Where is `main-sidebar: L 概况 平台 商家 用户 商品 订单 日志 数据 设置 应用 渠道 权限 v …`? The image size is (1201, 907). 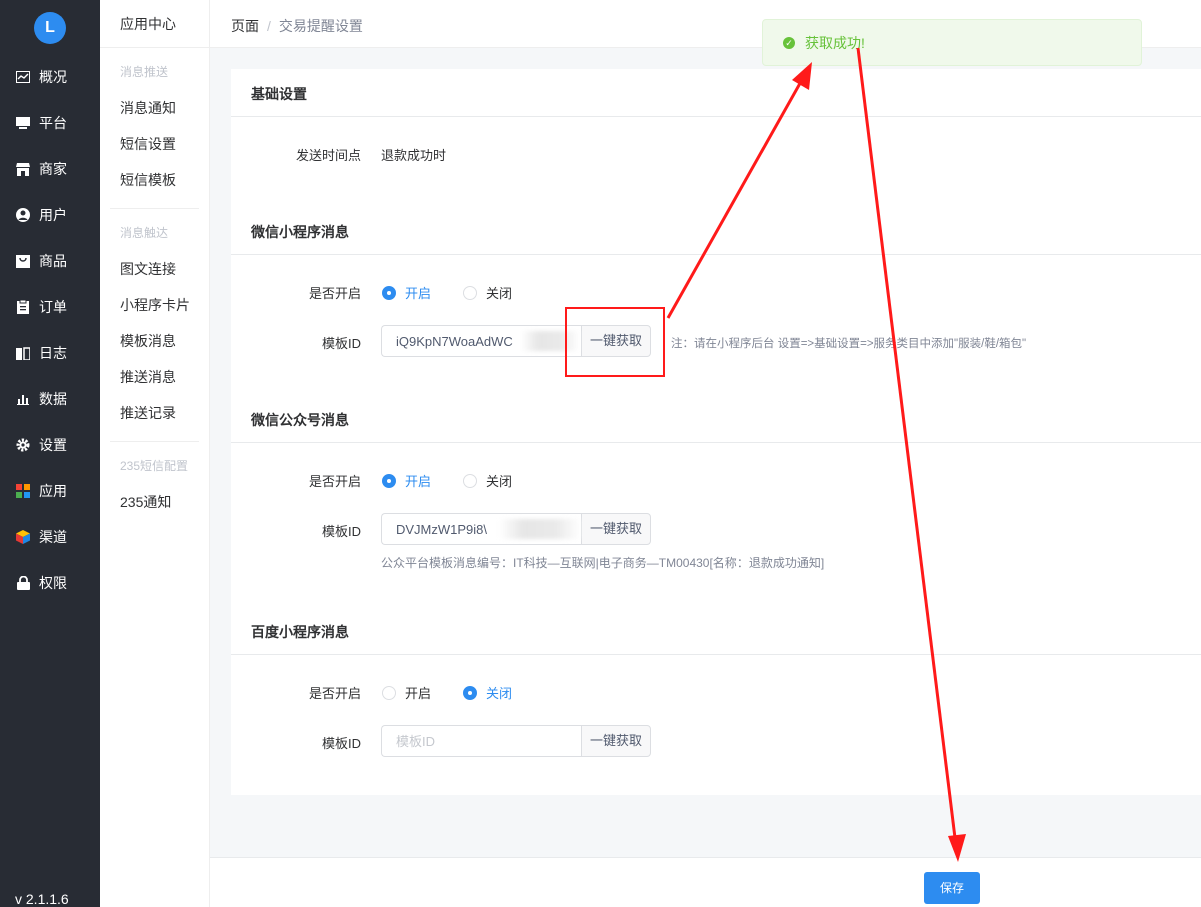
main-sidebar: L 概况 平台 商家 用户 商品 订单 日志 数据 设置 应用 渠道 权限 v … is located at coordinates (50, 453).